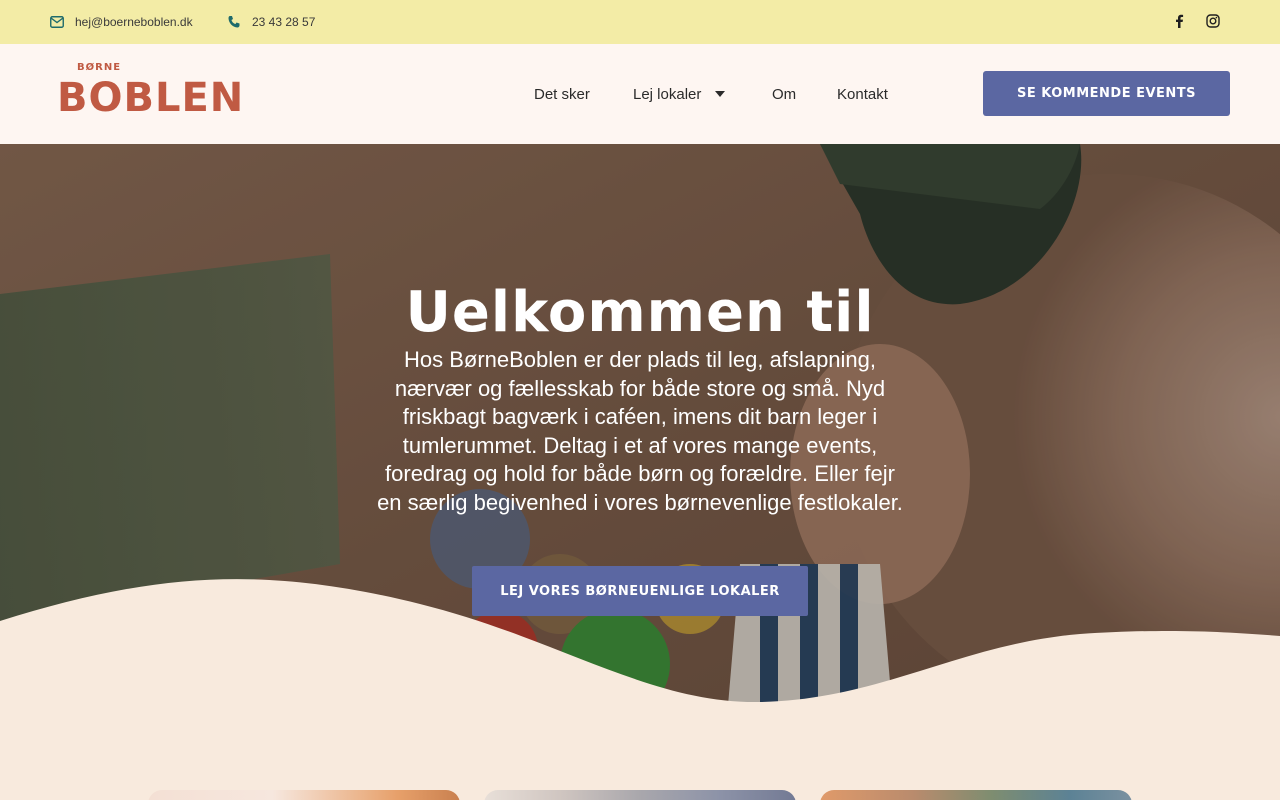 Image resolution: width=1280 pixels, height=800 pixels. I want to click on facebook-icon, so click(1179, 22).